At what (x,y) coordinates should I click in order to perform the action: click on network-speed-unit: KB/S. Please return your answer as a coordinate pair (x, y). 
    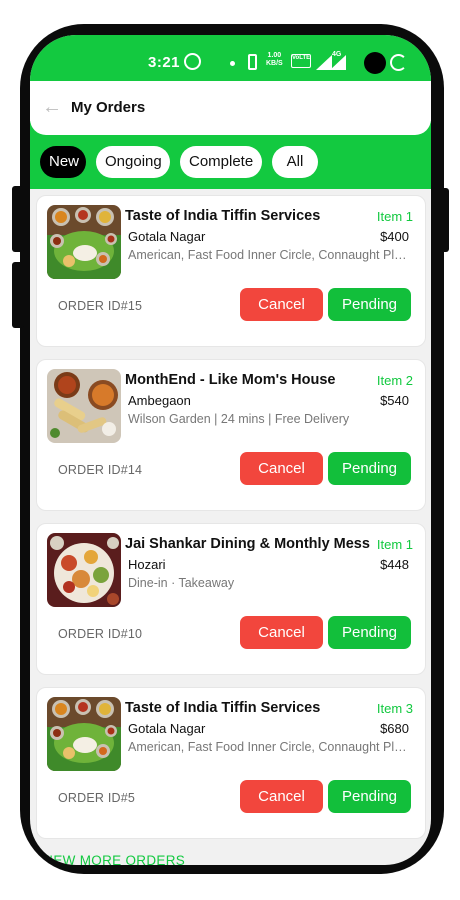
    Looking at the image, I should click on (274, 63).